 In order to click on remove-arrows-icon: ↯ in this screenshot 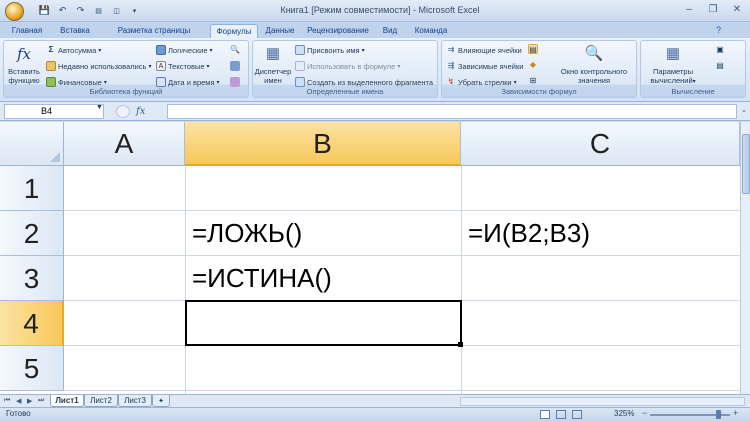, I will do `click(451, 81)`.